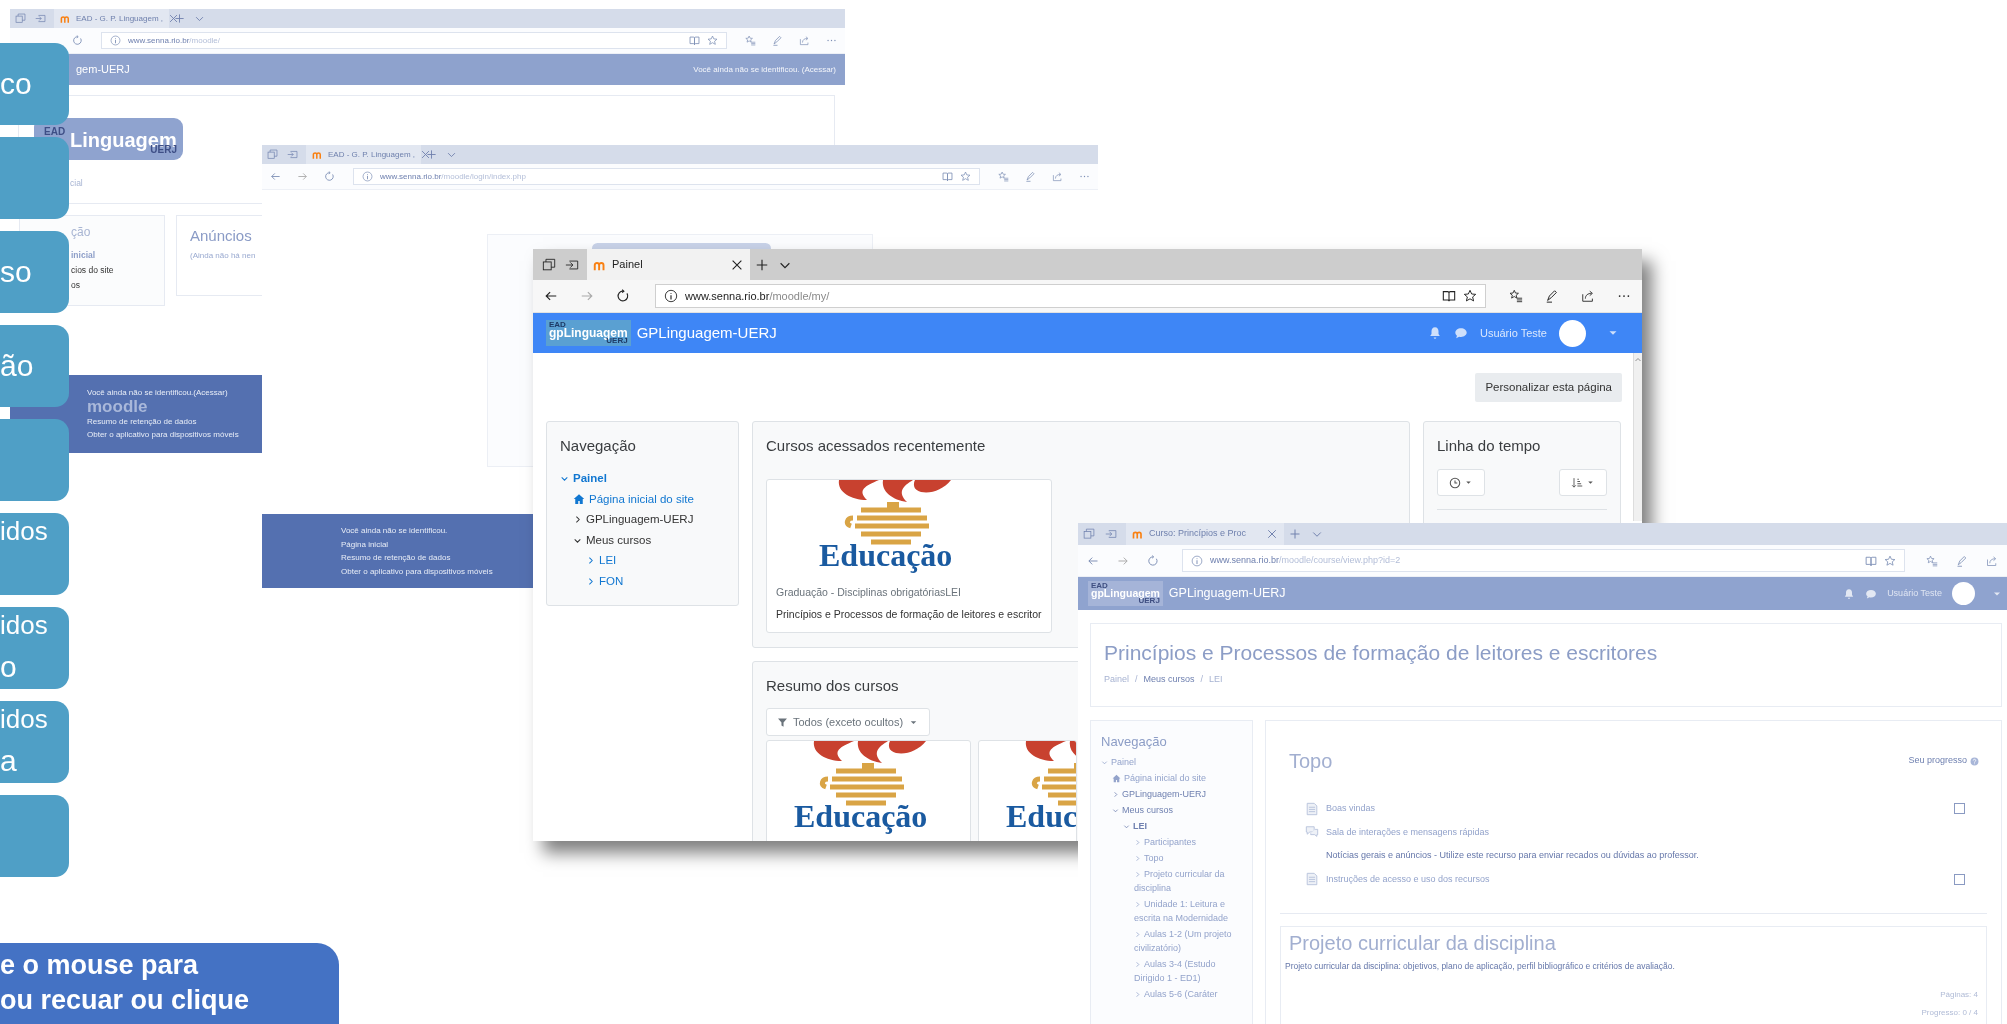 The width and height of the screenshot is (2007, 1024). Describe the element at coordinates (1543, 560) in the screenshot. I see `address-bar: www.senna.rio.br/moodle/course/view.php?id=2` at that location.